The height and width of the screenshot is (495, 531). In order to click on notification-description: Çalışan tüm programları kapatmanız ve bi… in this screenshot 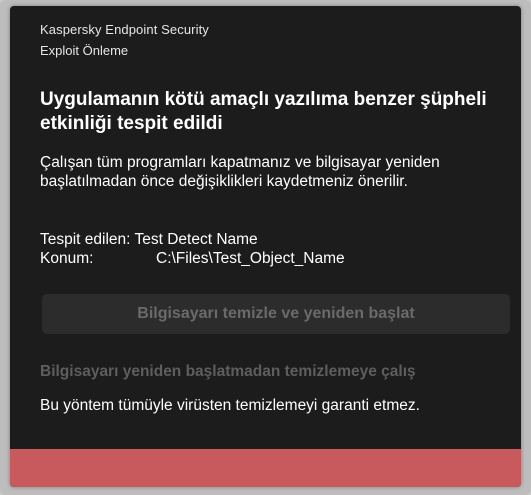, I will do `click(240, 172)`.